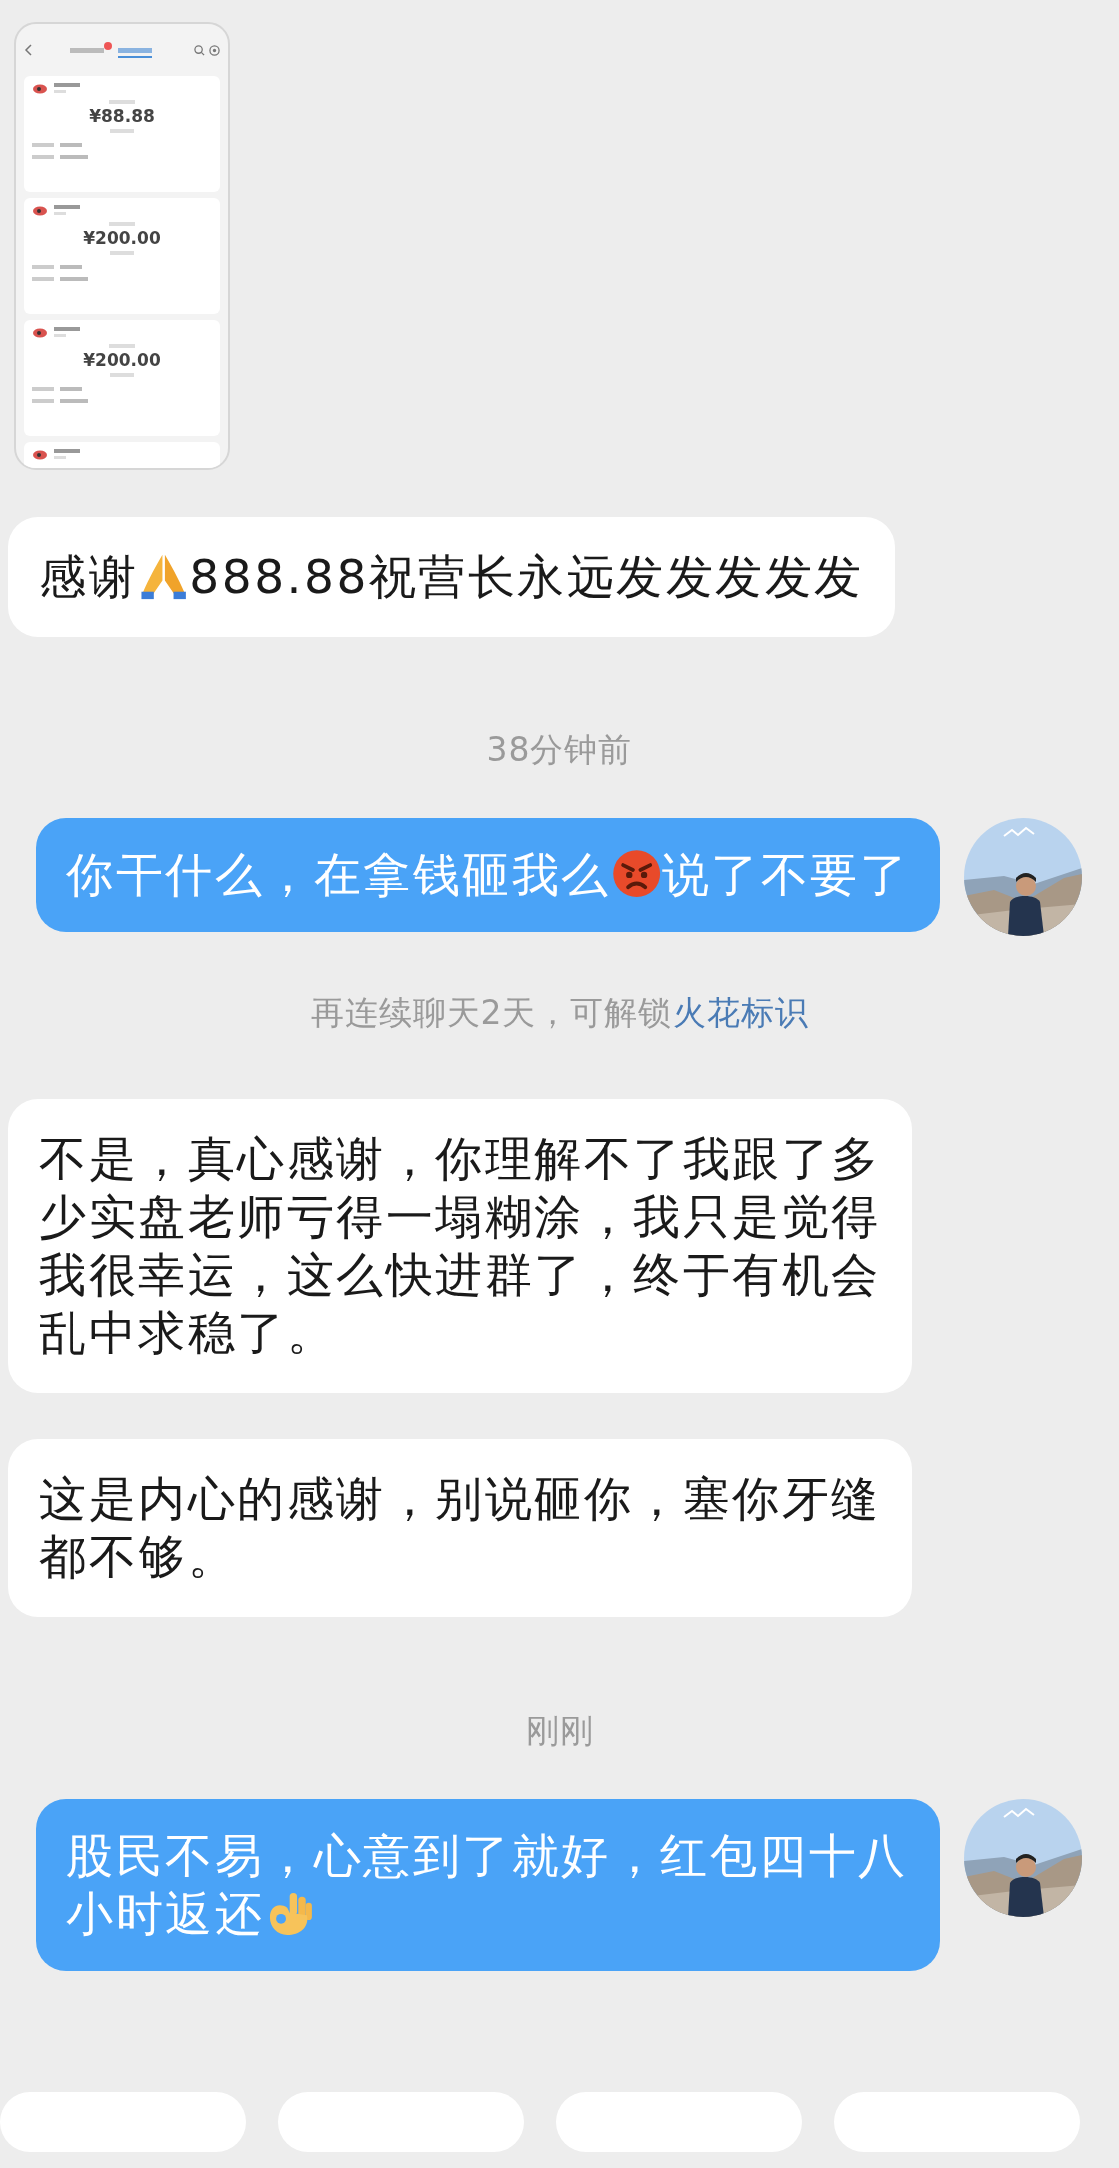 Image resolution: width=1119 pixels, height=2168 pixels. What do you see at coordinates (526, 577) in the screenshot?
I see `message-text: 888.88祝营长永远发发发发发` at bounding box center [526, 577].